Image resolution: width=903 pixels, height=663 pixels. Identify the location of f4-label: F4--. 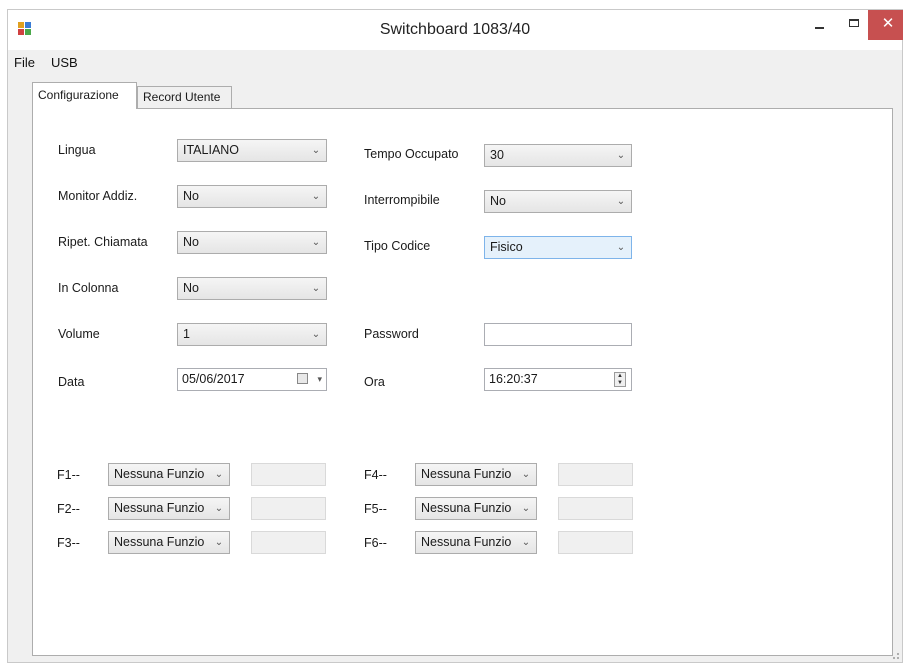
(375, 475).